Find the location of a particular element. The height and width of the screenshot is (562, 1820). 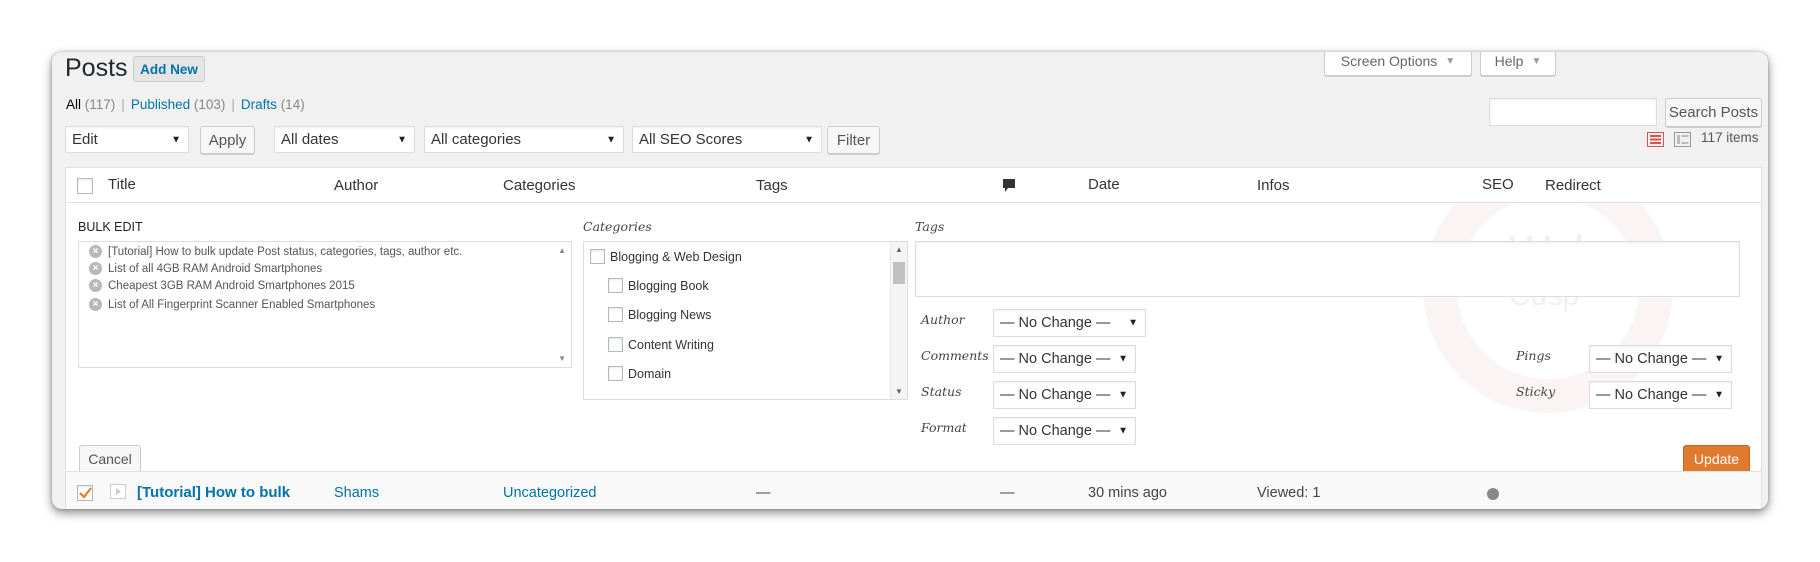

categories-select: All categories ▼ is located at coordinates (524, 139).